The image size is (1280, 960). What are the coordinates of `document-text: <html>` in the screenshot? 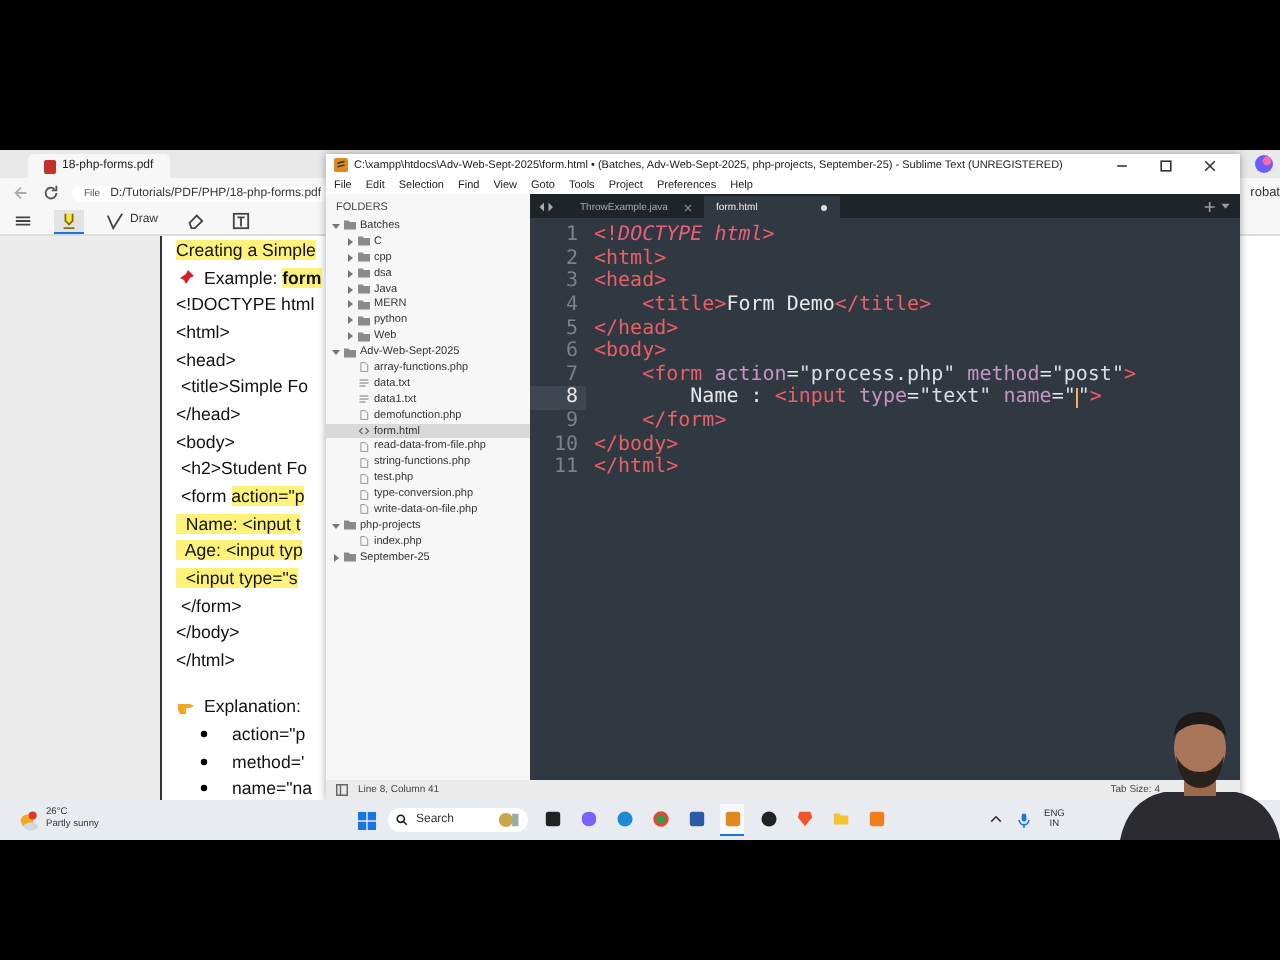 It's located at (203, 331).